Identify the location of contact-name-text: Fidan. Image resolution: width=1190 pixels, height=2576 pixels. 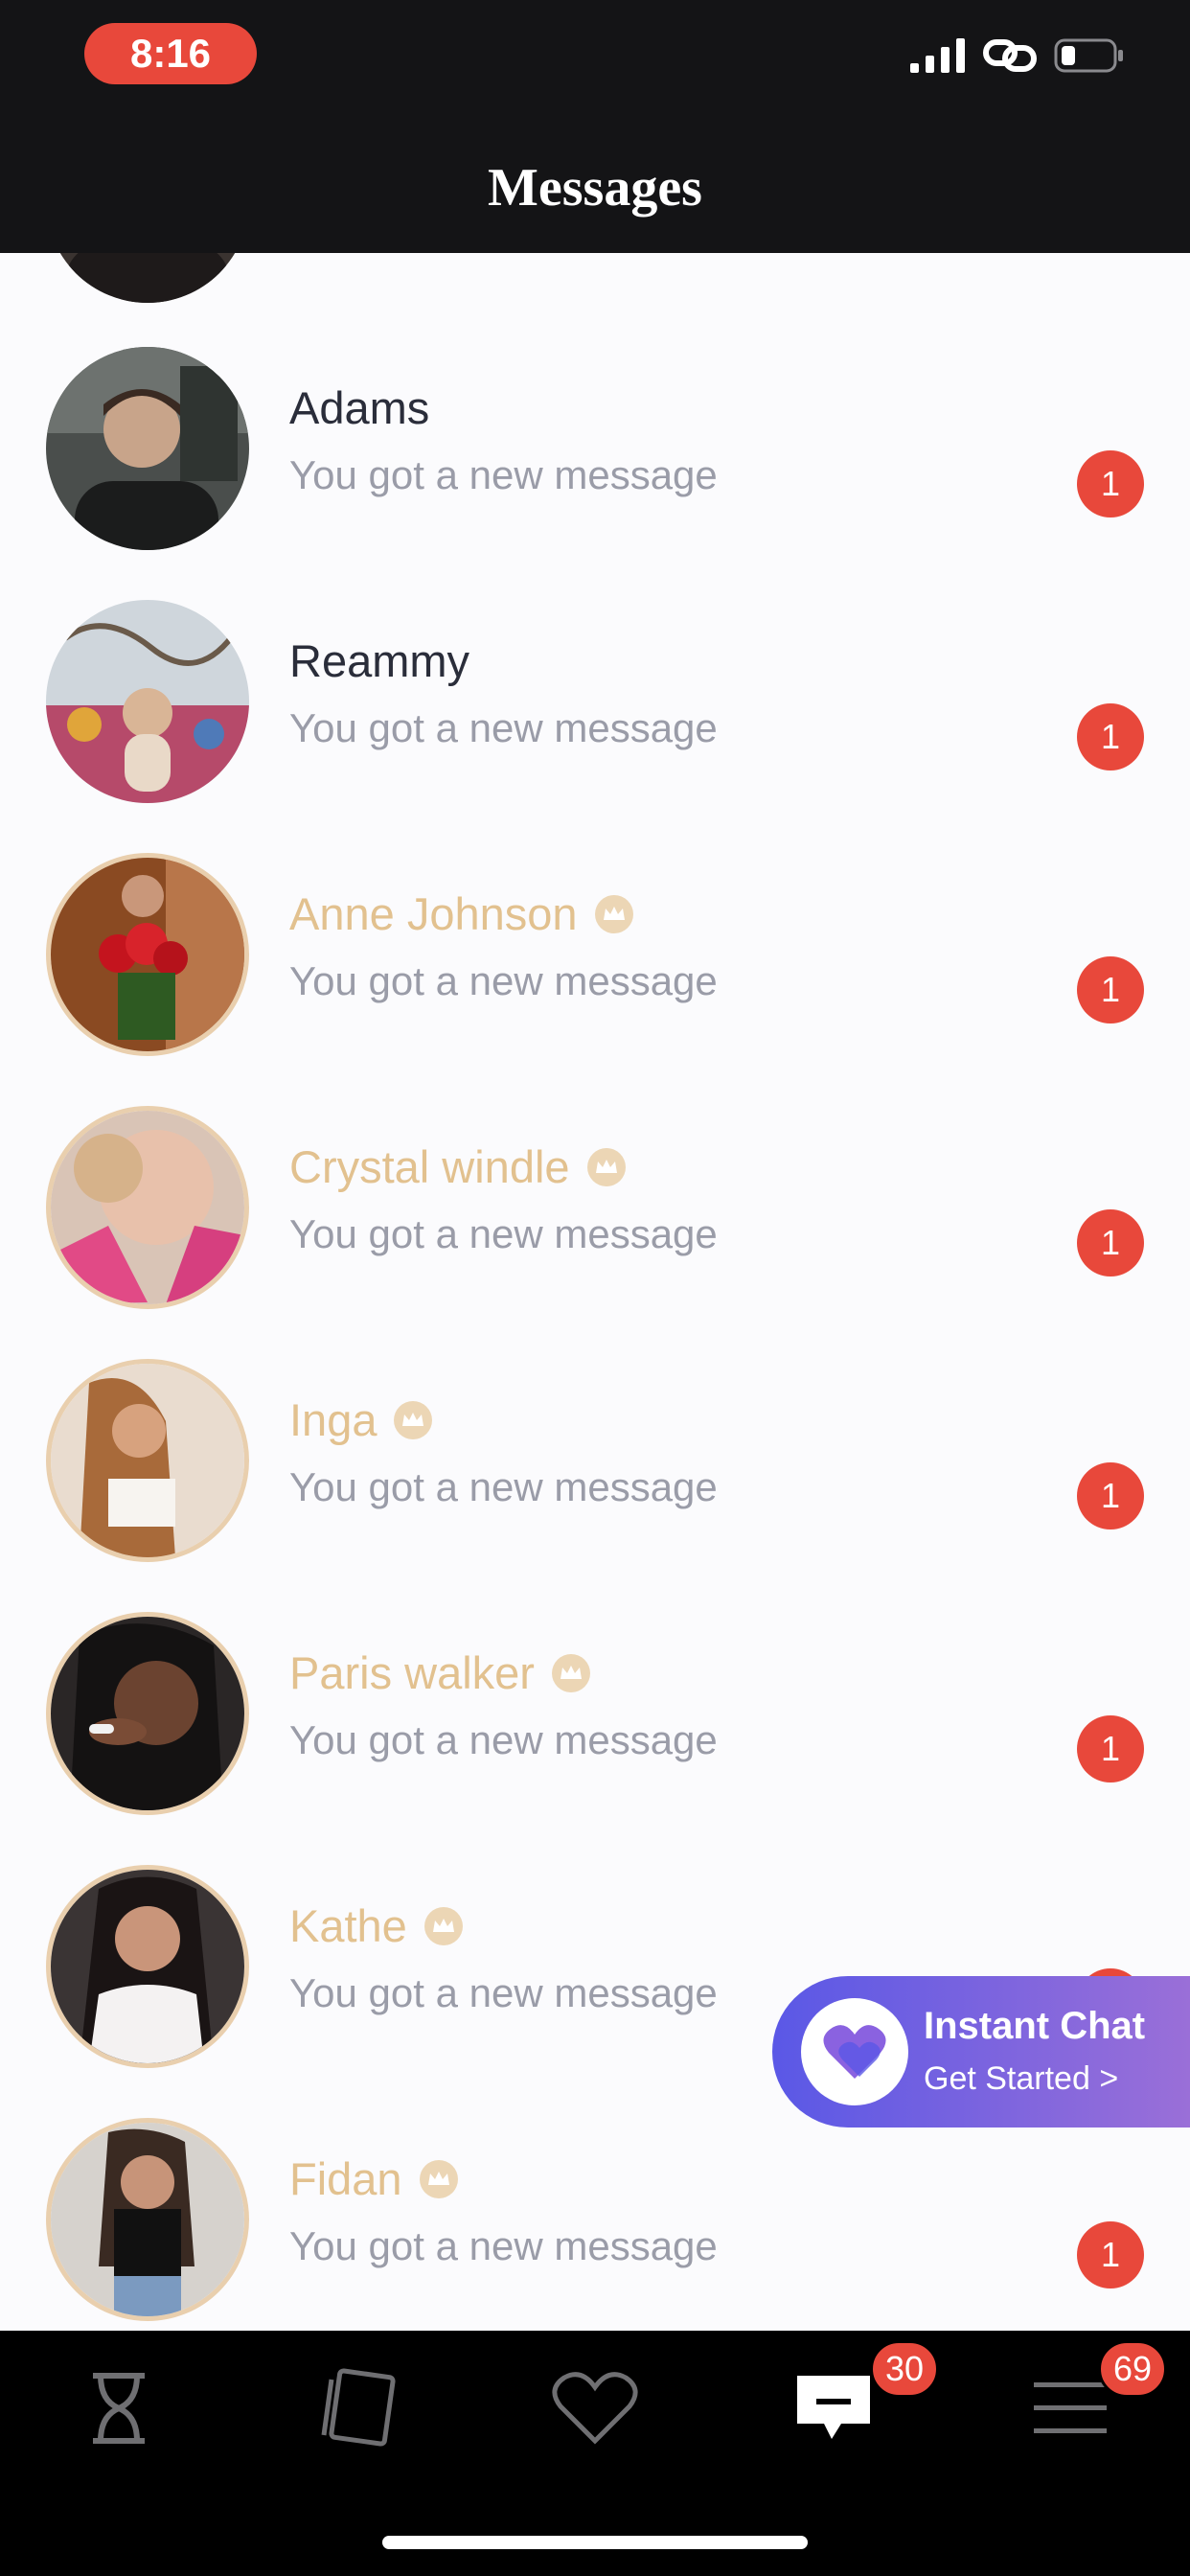
(346, 2179).